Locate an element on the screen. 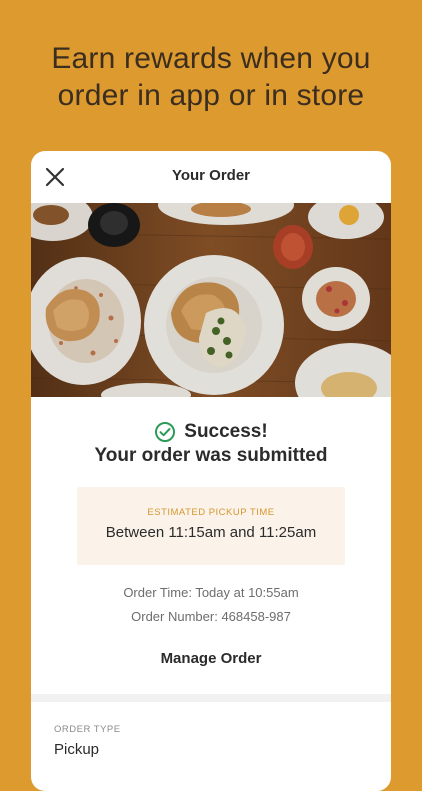  order-time: Order Time: Today at 10:55am is located at coordinates (211, 592).